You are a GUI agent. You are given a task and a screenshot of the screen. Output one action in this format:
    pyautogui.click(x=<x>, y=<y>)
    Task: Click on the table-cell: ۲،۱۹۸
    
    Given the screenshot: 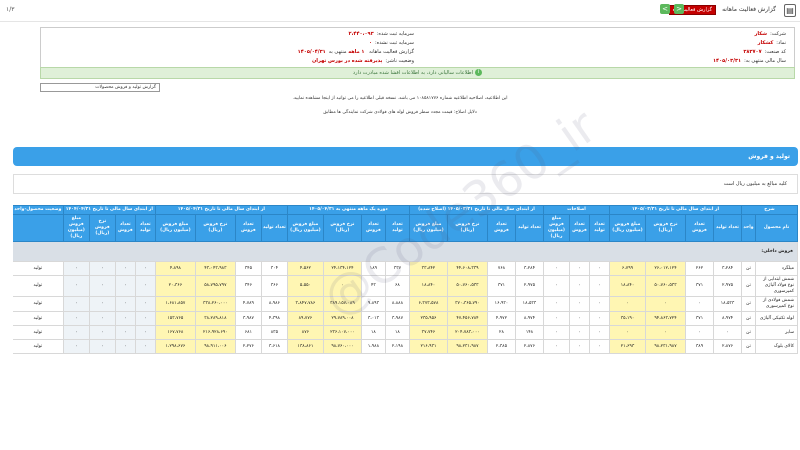 What is the action you would take?
    pyautogui.click(x=397, y=346)
    